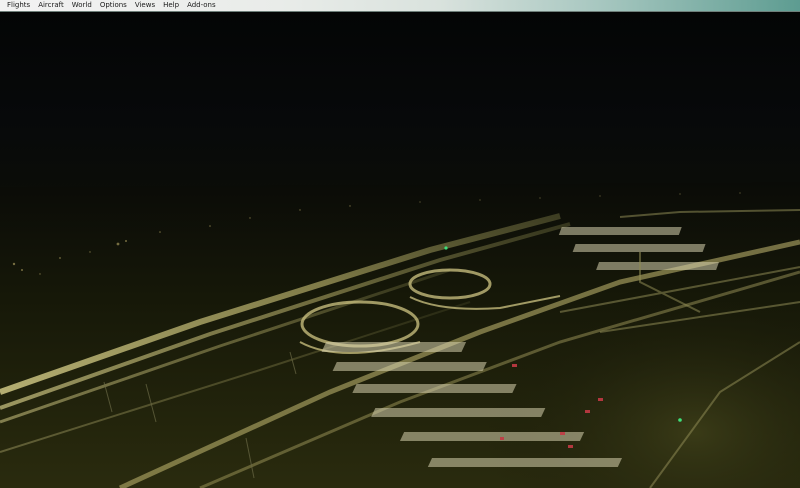 This screenshot has width=800, height=488. What do you see at coordinates (145, 5) in the screenshot?
I see `menu-views: Views` at bounding box center [145, 5].